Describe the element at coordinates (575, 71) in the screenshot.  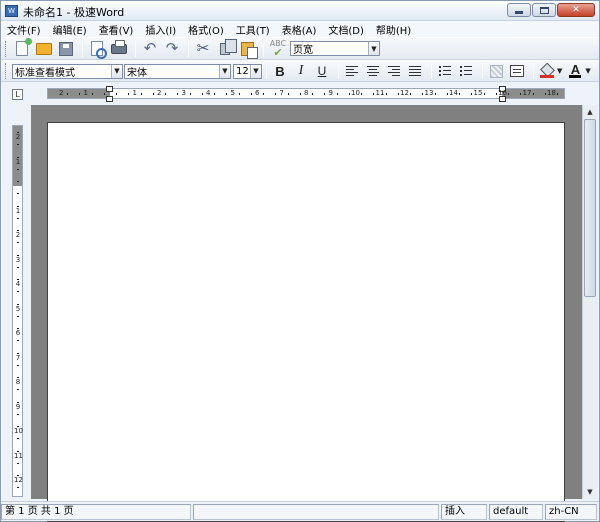
I see `font-color-button: A` at that location.